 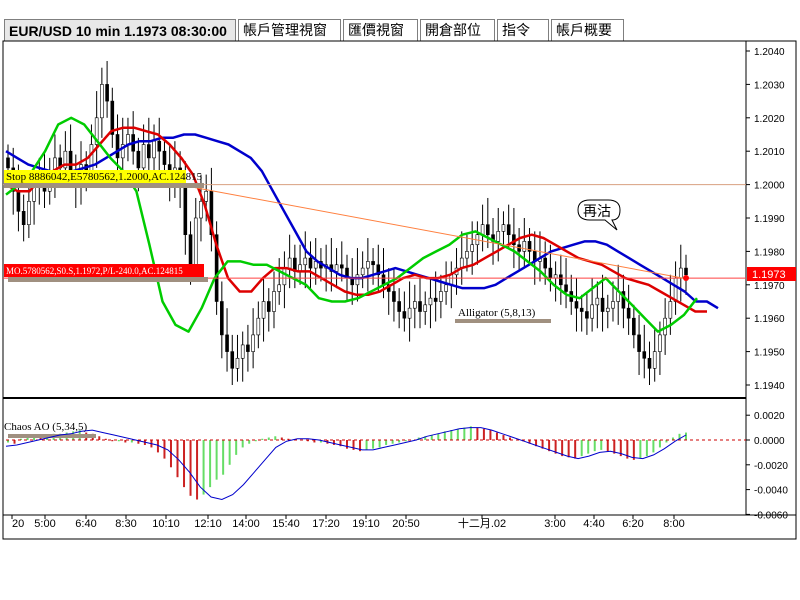 What do you see at coordinates (771, 466) in the screenshot?
I see `ao-tick-label: -0.0020` at bounding box center [771, 466].